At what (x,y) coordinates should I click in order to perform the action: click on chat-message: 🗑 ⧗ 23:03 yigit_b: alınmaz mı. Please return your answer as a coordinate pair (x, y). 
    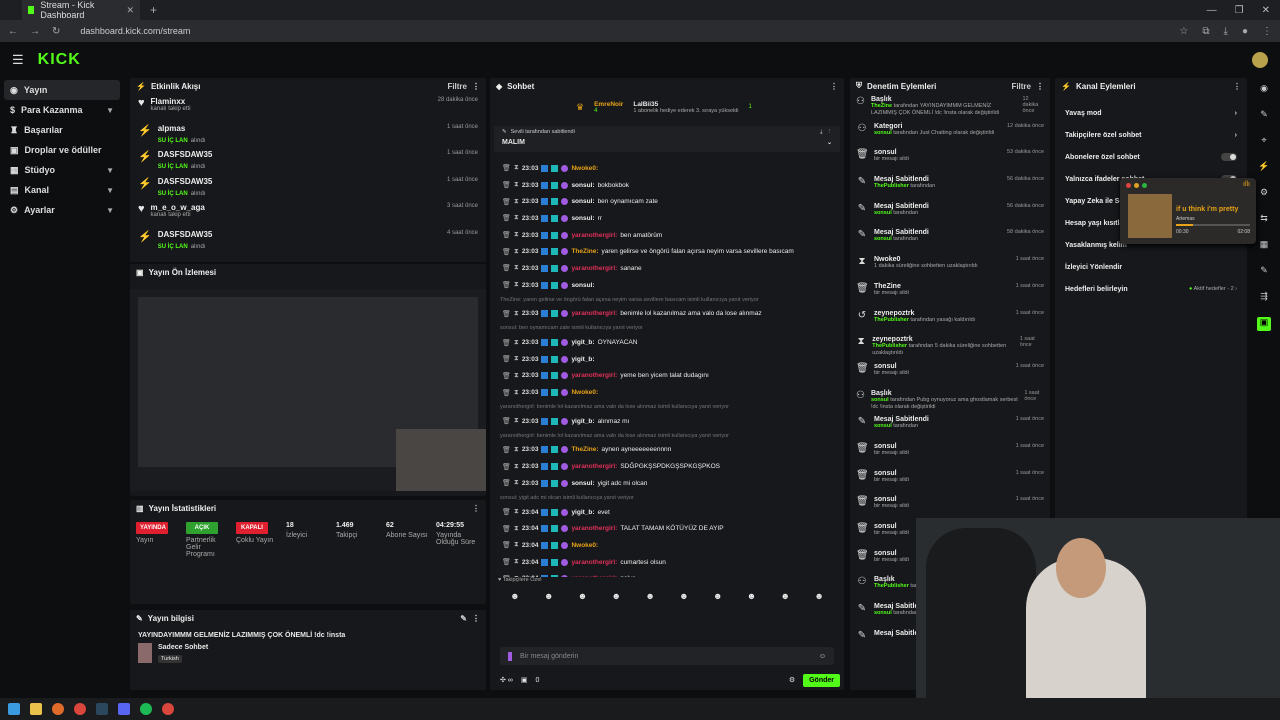
    Looking at the image, I should click on (667, 421).